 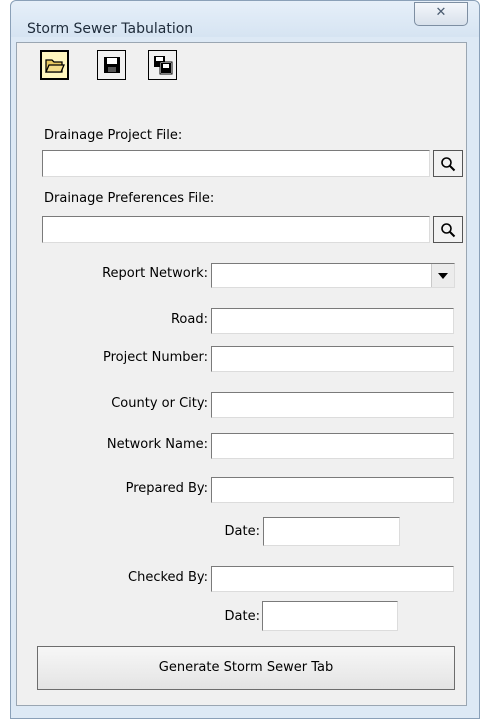 I want to click on report-network-dropdown-button, so click(x=442, y=275).